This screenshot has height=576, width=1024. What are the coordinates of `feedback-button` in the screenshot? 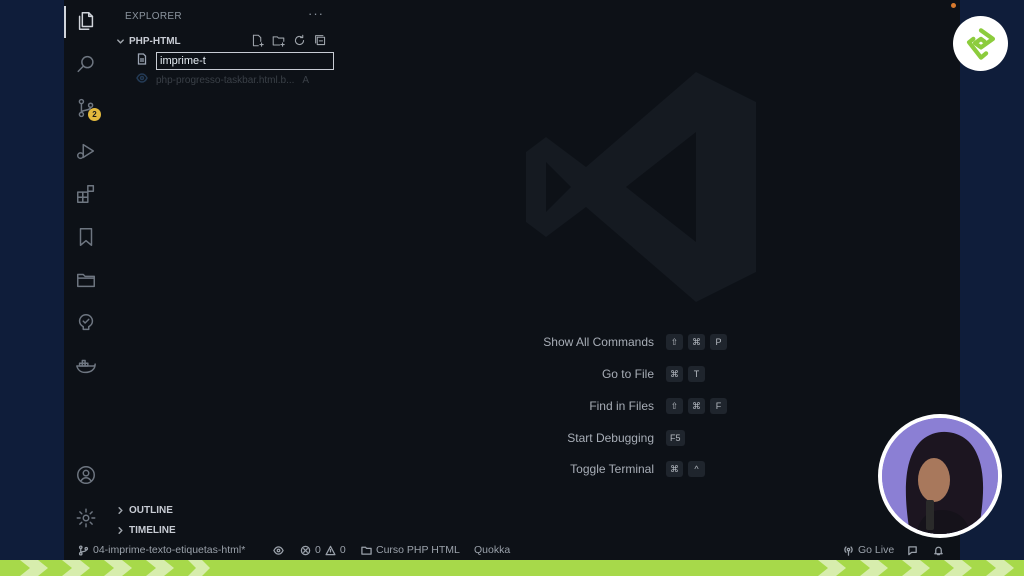 It's located at (912, 550).